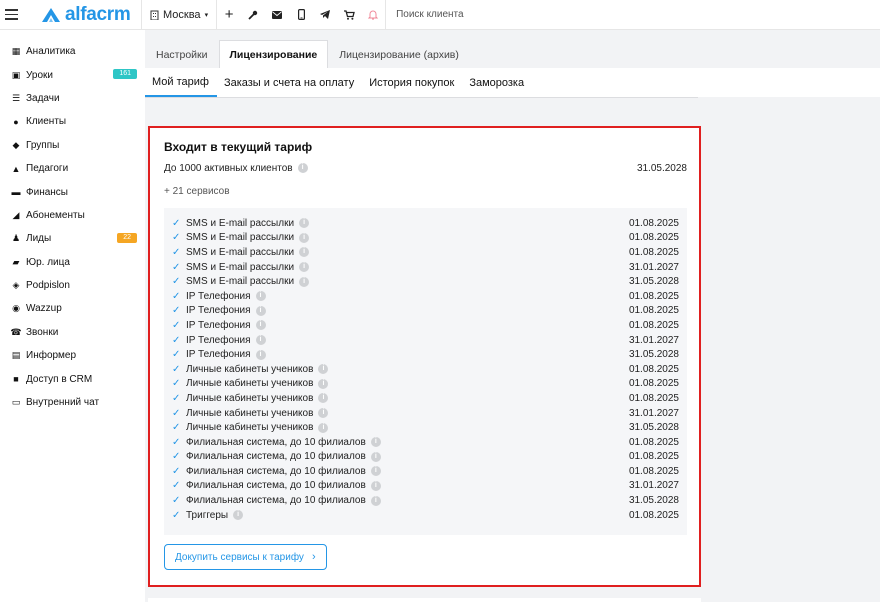 This screenshot has width=880, height=602. I want to click on sidebar-item: ◈ Podpislon, so click(72, 285).